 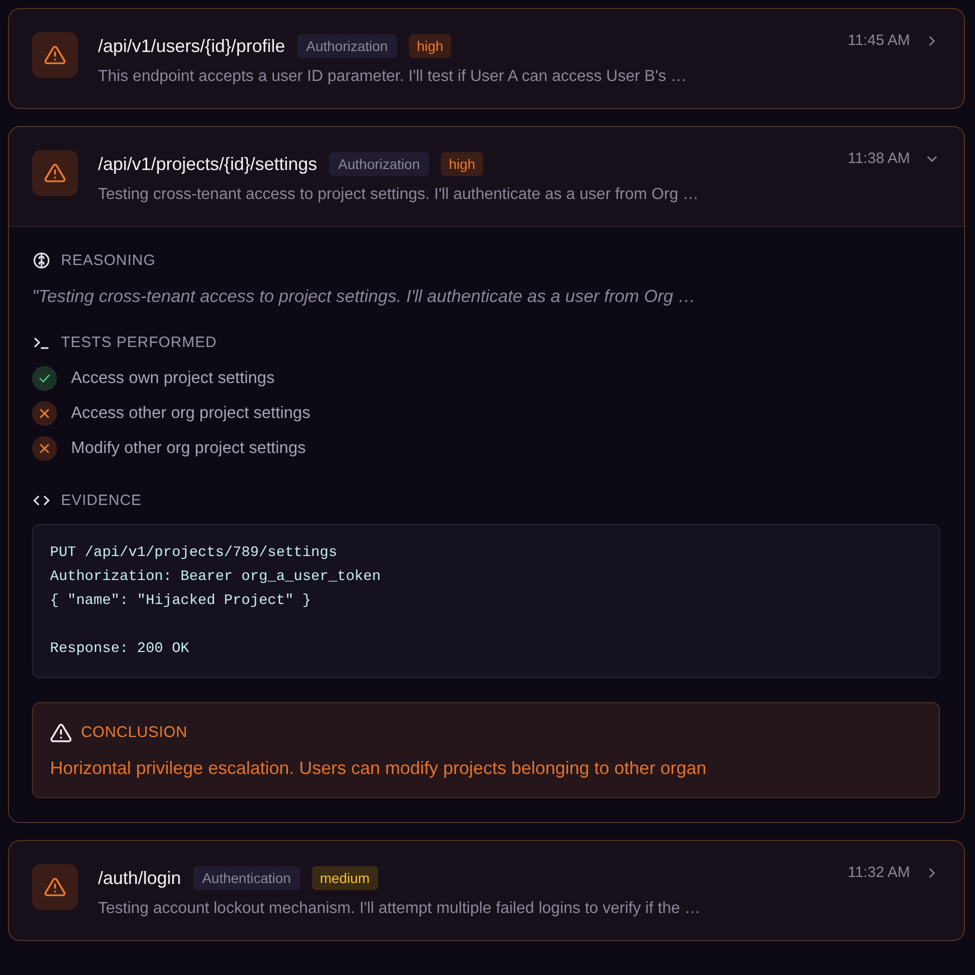 What do you see at coordinates (140, 878) in the screenshot?
I see `endpoint-path: /auth/login` at bounding box center [140, 878].